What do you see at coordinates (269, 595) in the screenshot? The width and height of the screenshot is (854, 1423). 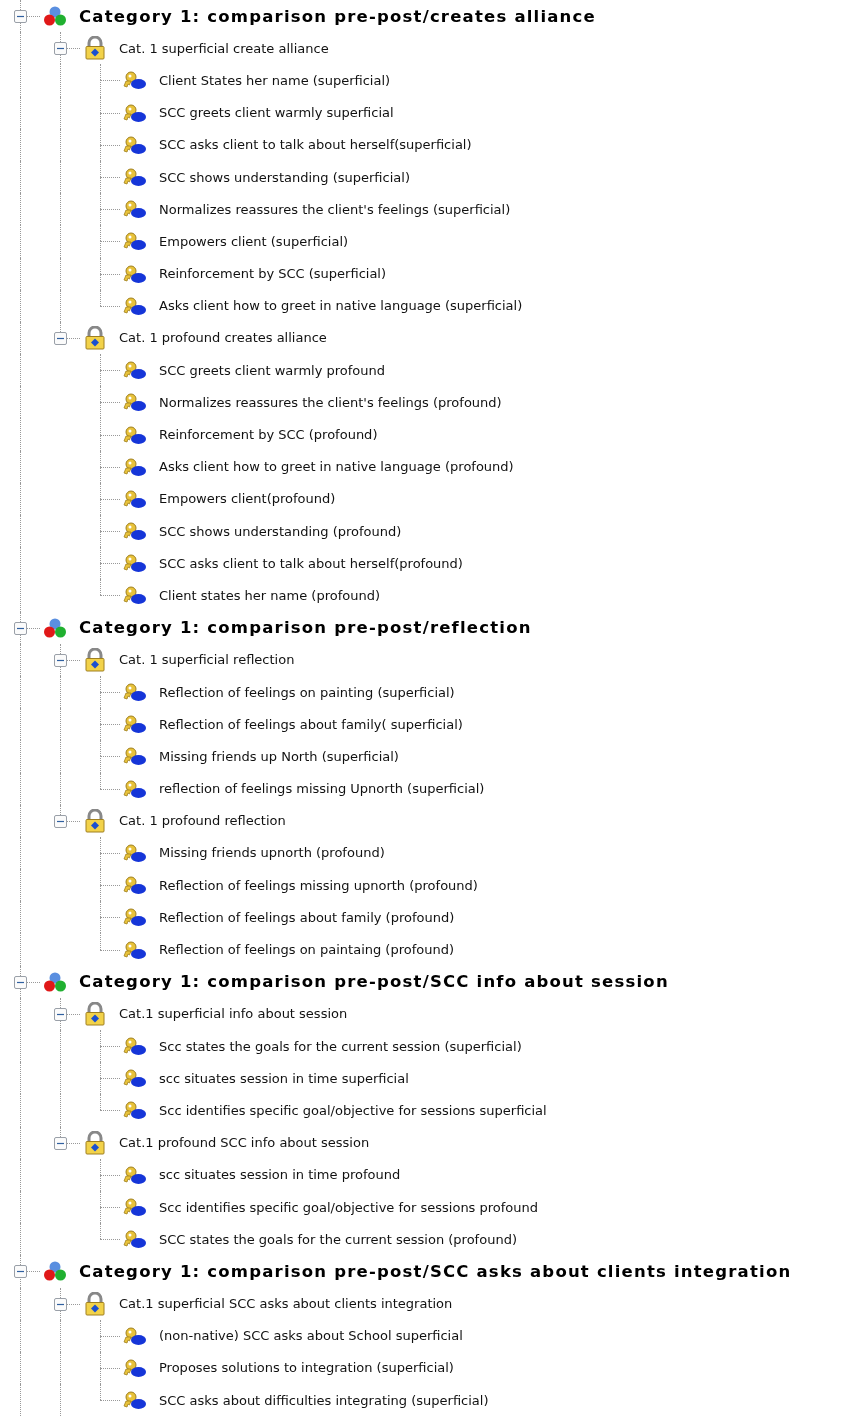 I see `tree-item-label: Client states her name (profound)` at bounding box center [269, 595].